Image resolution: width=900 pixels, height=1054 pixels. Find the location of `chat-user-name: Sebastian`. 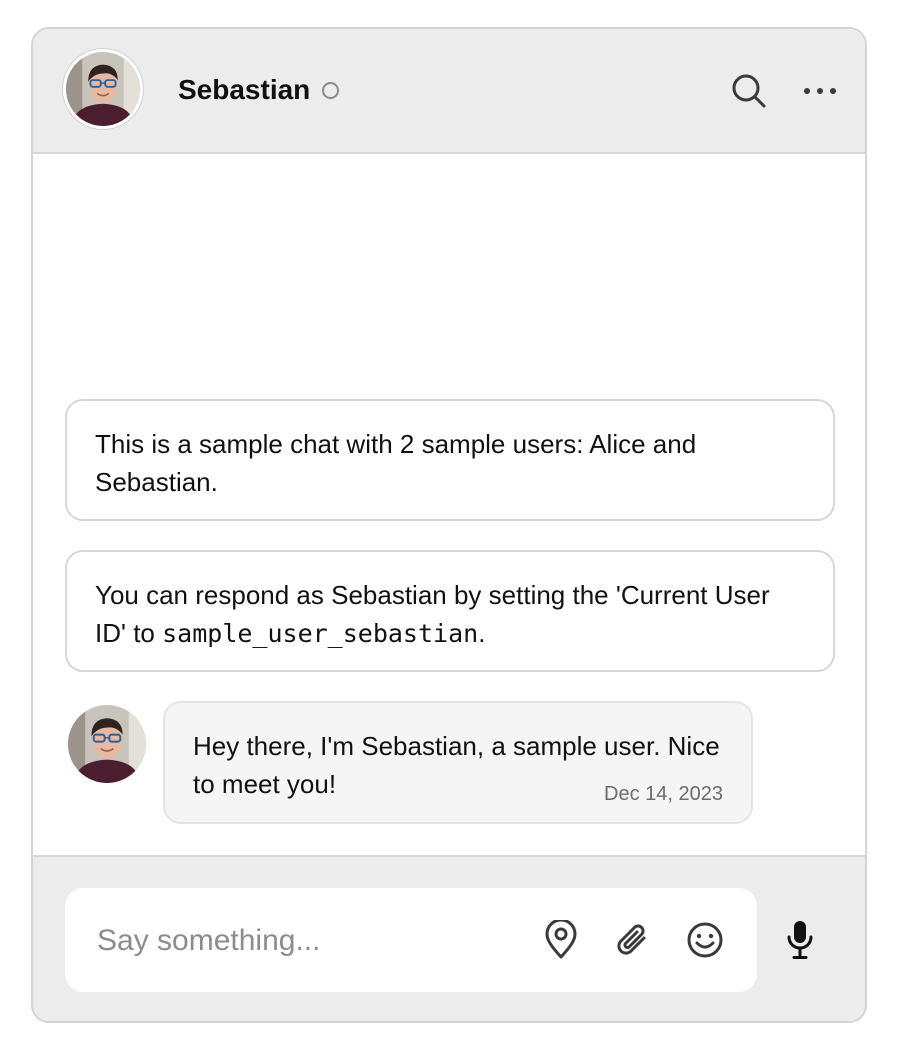

chat-user-name: Sebastian is located at coordinates (244, 89).